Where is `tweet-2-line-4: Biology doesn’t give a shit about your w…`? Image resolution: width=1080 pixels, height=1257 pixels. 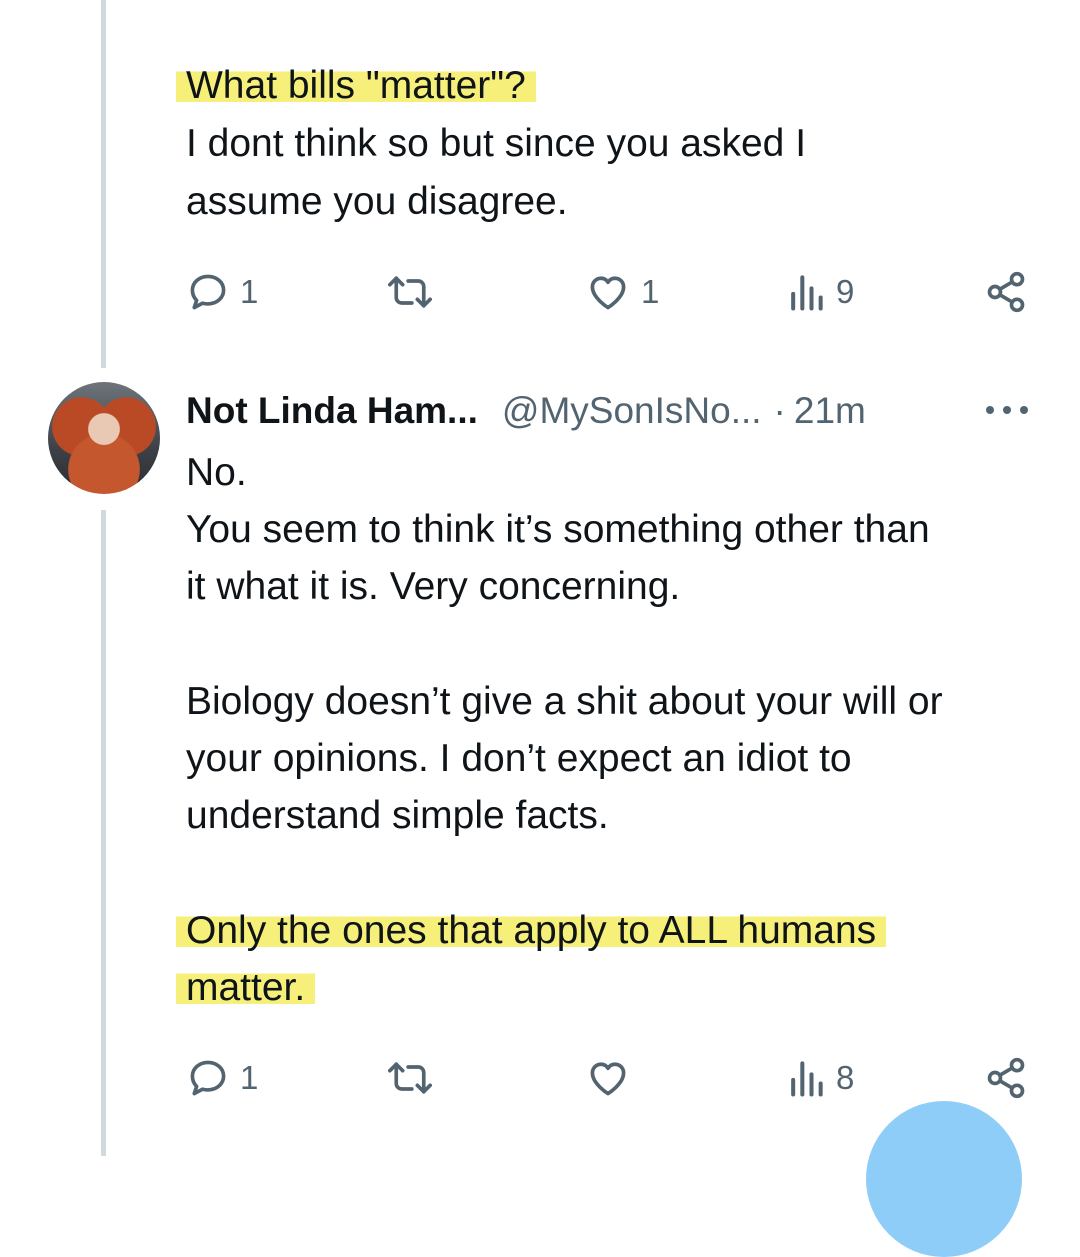 tweet-2-line-4: Biology doesn’t give a shit about your w… is located at coordinates (564, 701).